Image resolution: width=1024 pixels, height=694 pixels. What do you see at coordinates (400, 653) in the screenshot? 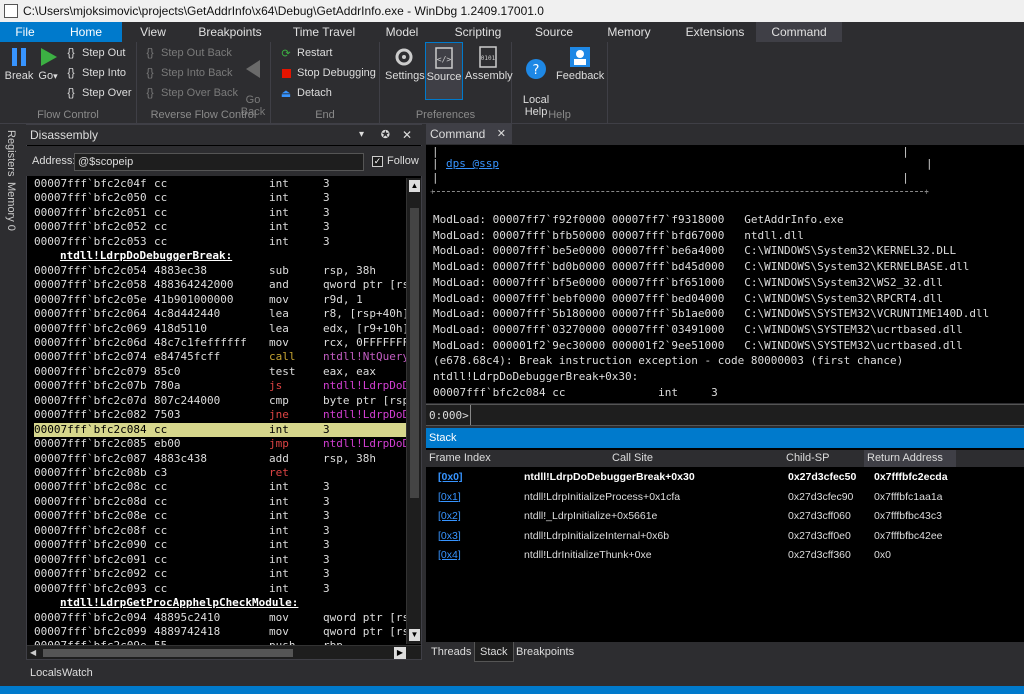
I see `scroll-right-icon: ▶` at bounding box center [400, 653].